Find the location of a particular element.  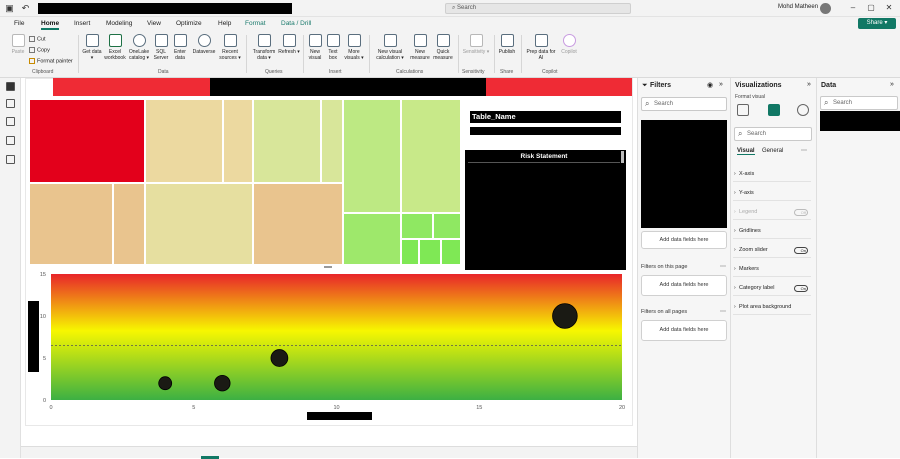

publish-button: Publish is located at coordinates (507, 44).